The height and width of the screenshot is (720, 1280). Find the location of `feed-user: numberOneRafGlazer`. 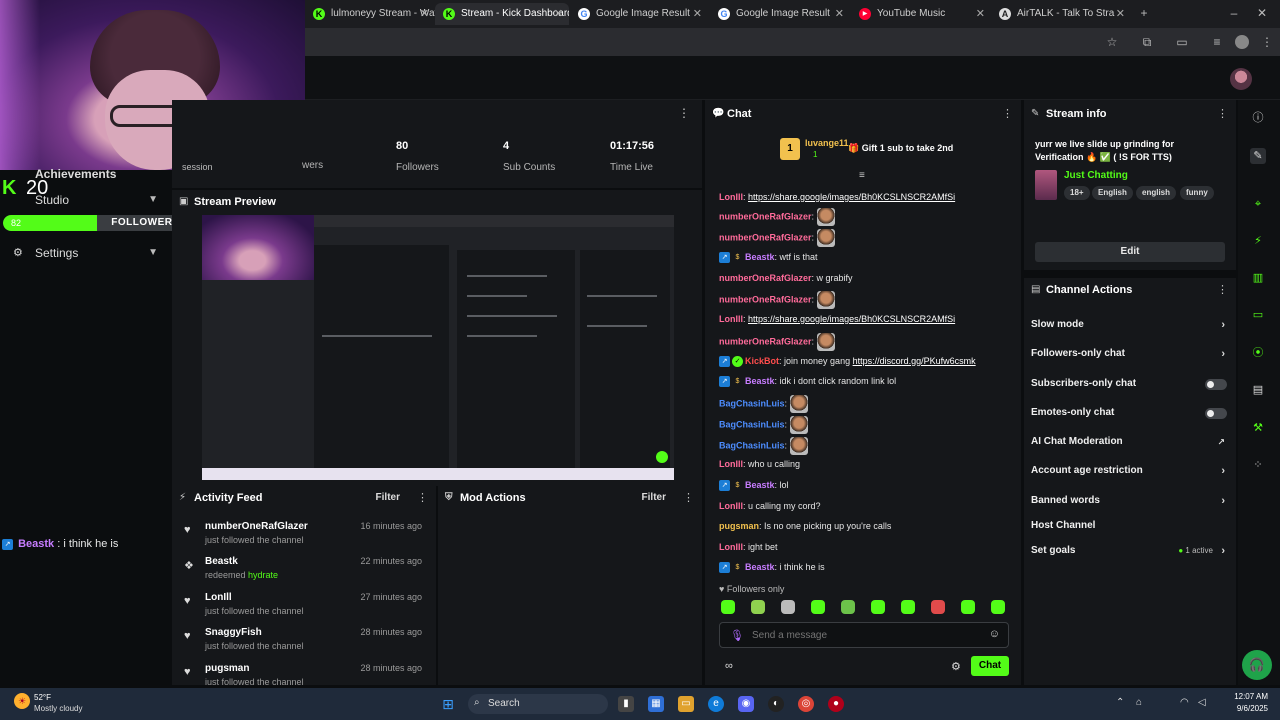

feed-user: numberOneRafGlazer is located at coordinates (256, 526).